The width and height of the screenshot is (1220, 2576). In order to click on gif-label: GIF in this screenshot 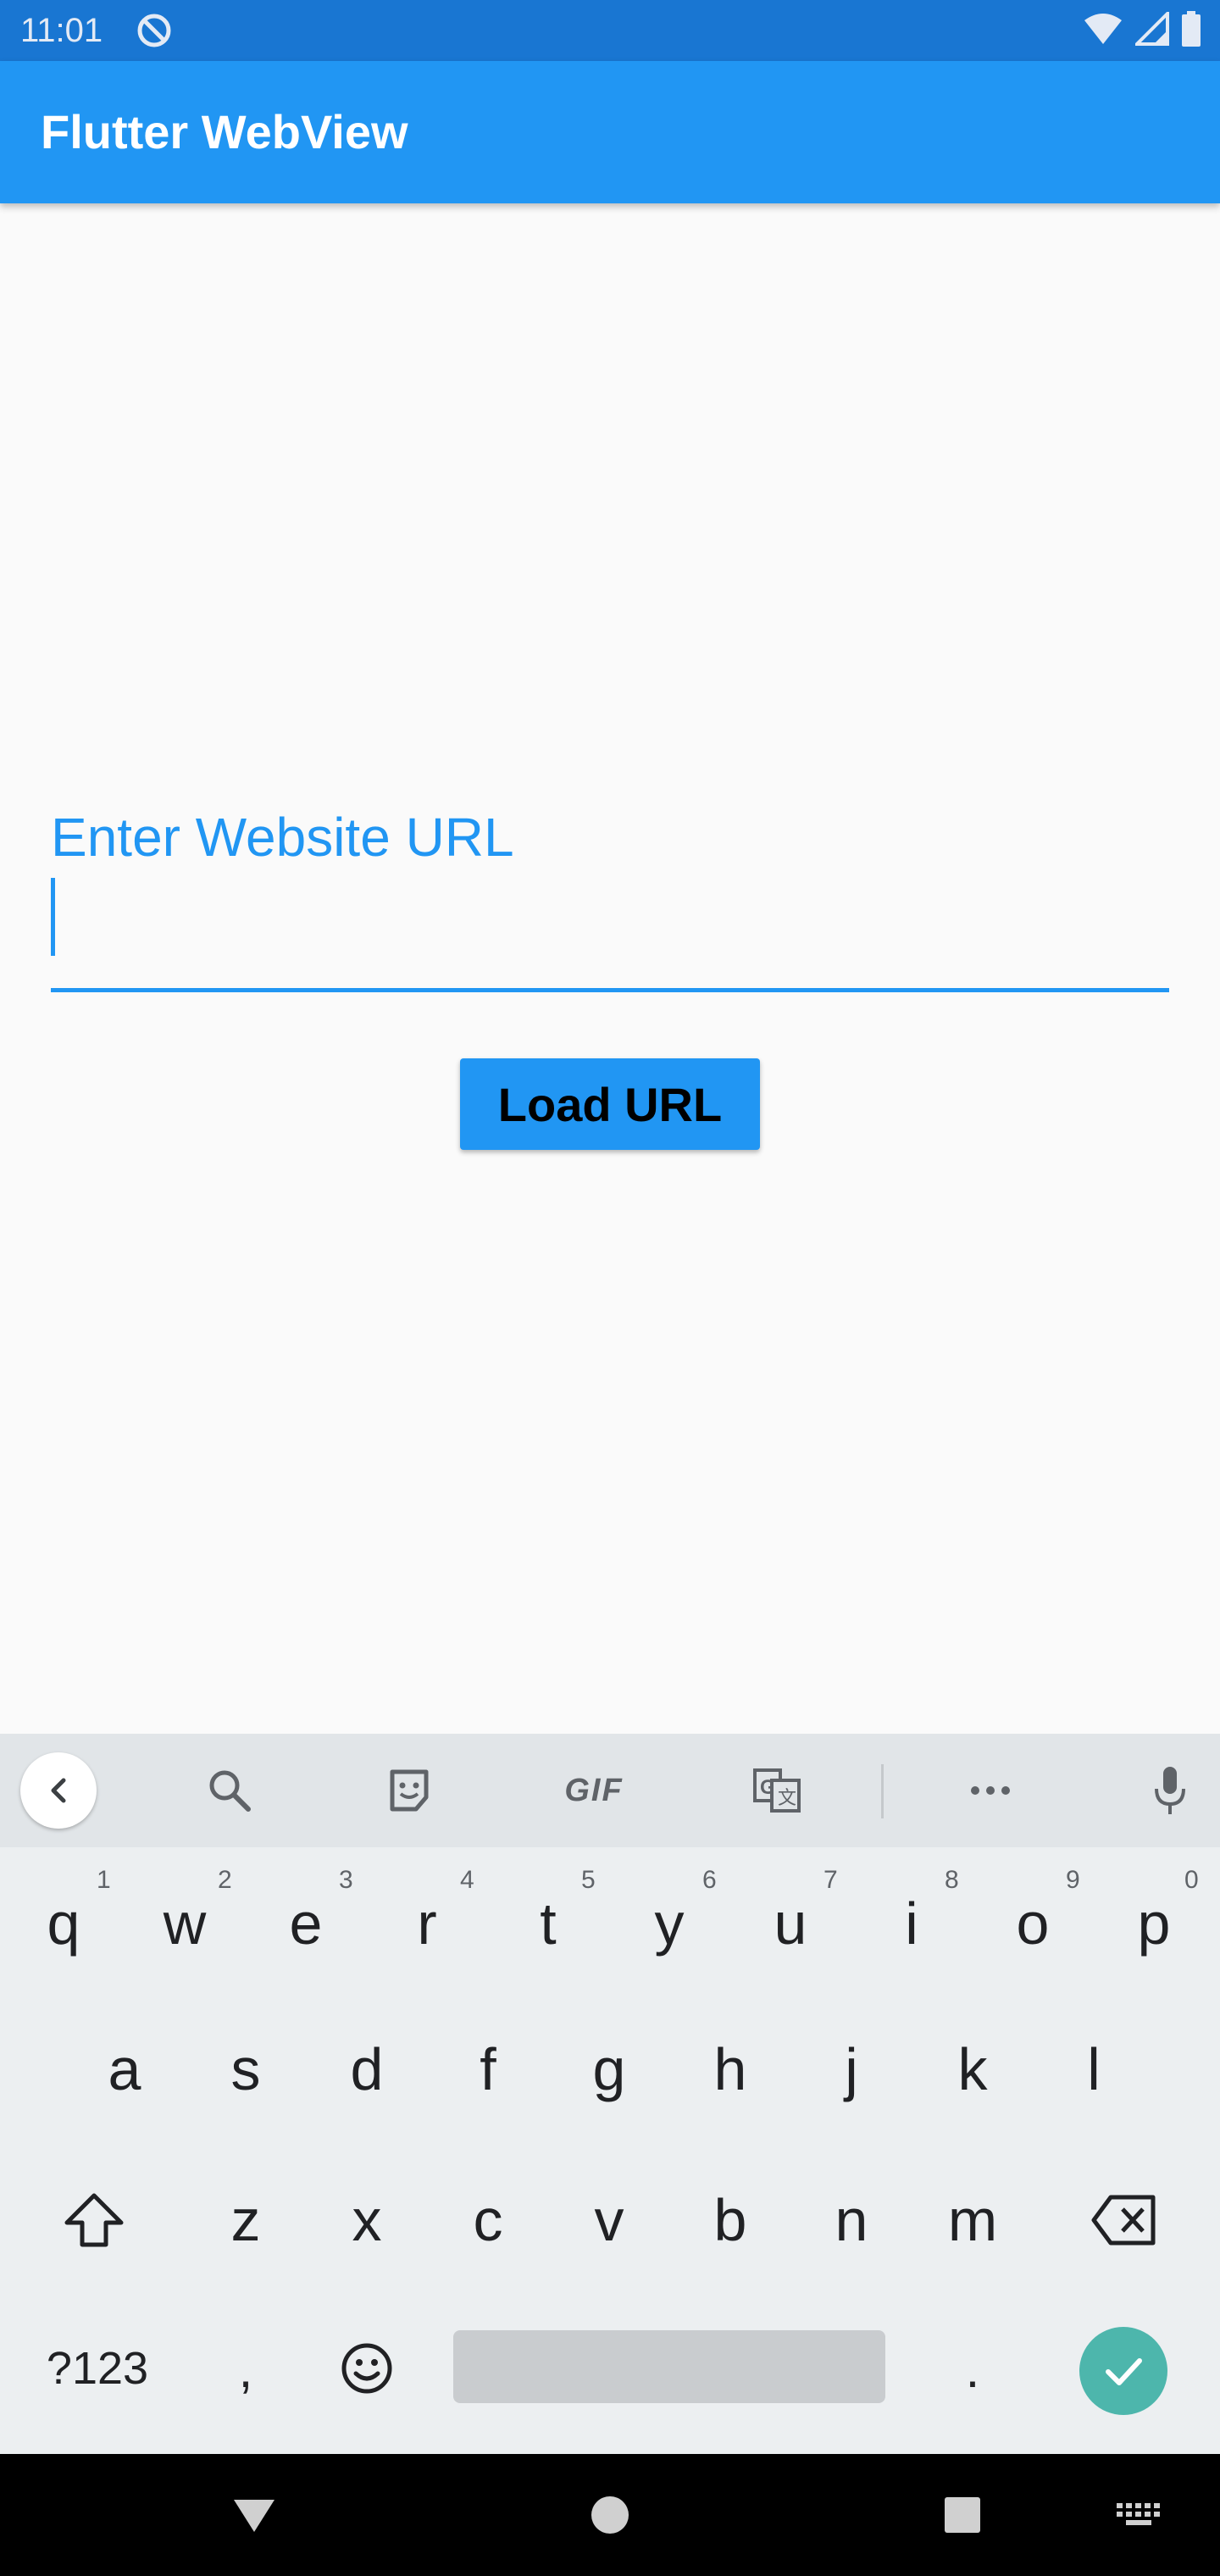, I will do `click(594, 1790)`.